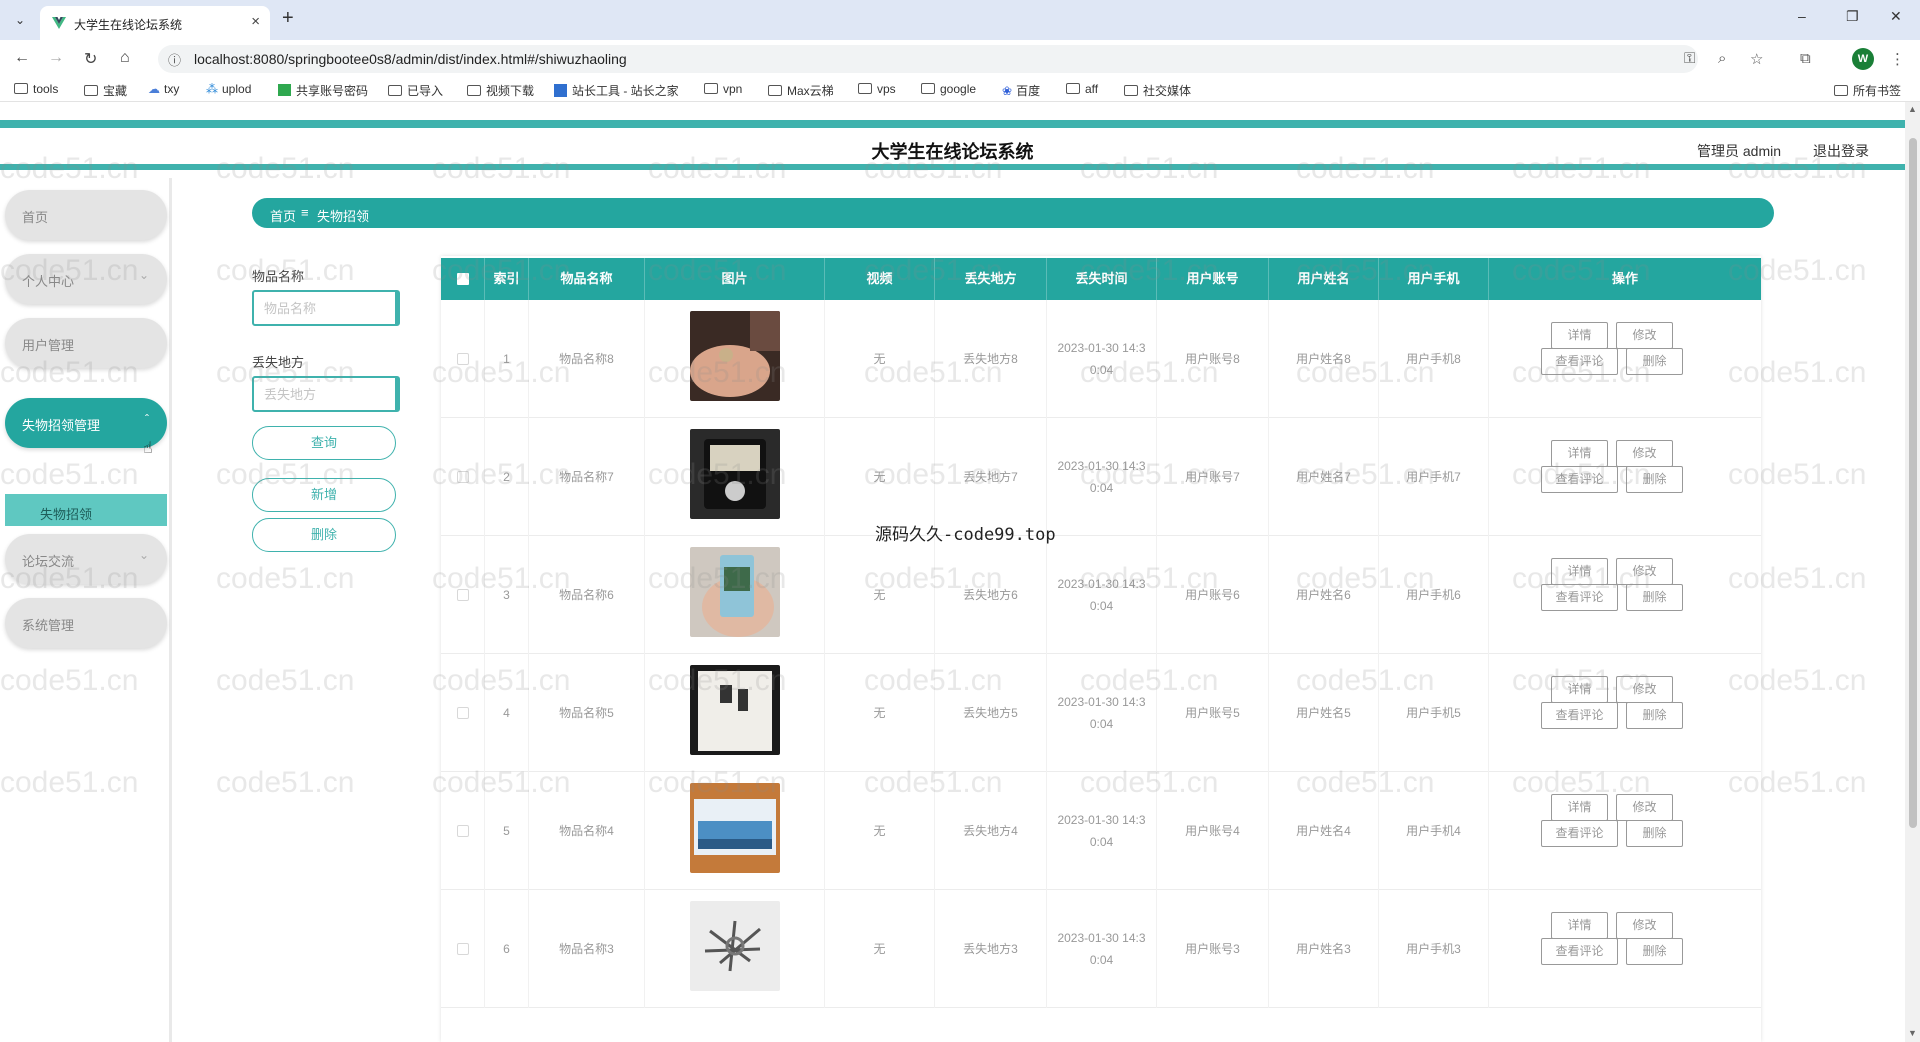 This screenshot has height=1042, width=1920. Describe the element at coordinates (948, 89) in the screenshot. I see `bookmark-item: google` at that location.